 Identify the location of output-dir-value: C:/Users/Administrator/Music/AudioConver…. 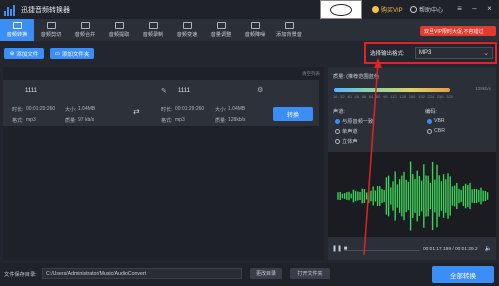
(96, 273).